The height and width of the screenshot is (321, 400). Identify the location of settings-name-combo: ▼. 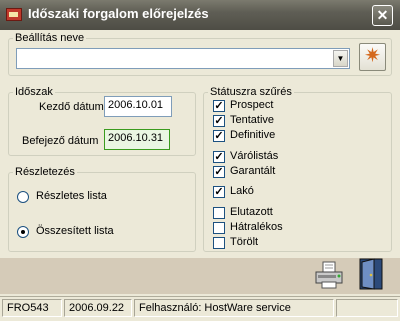
(183, 58).